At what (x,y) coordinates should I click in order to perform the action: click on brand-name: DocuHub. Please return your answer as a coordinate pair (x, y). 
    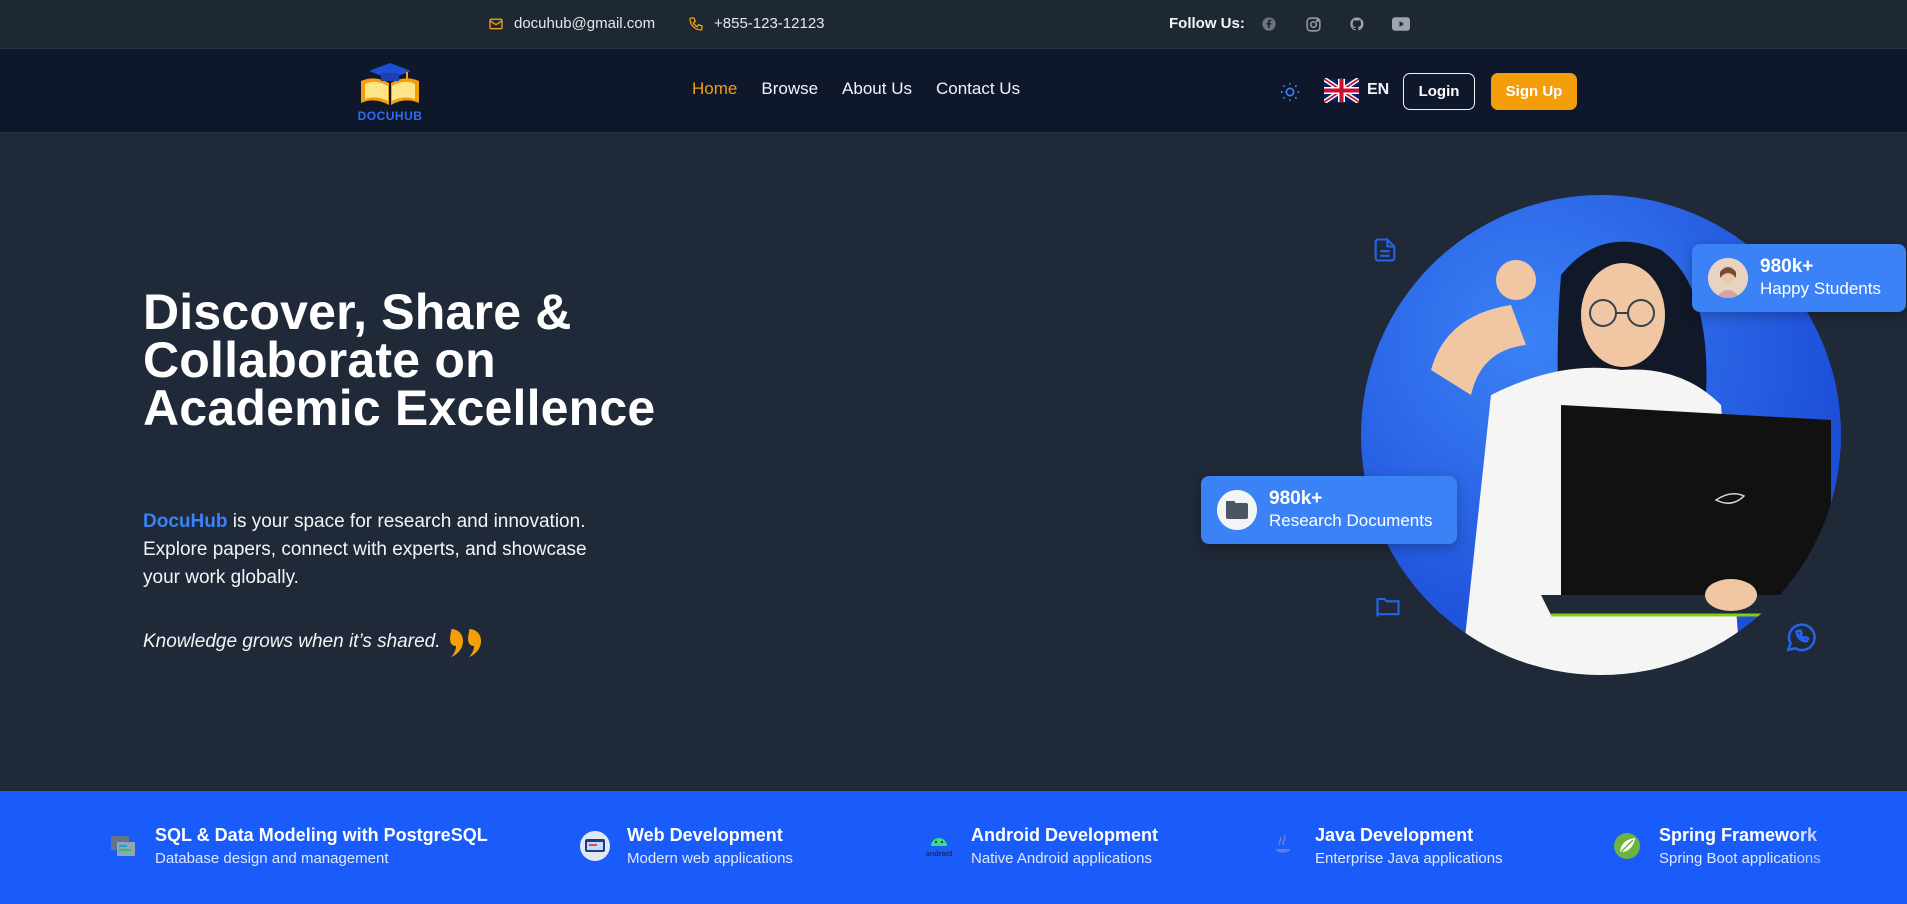
    Looking at the image, I should click on (185, 521).